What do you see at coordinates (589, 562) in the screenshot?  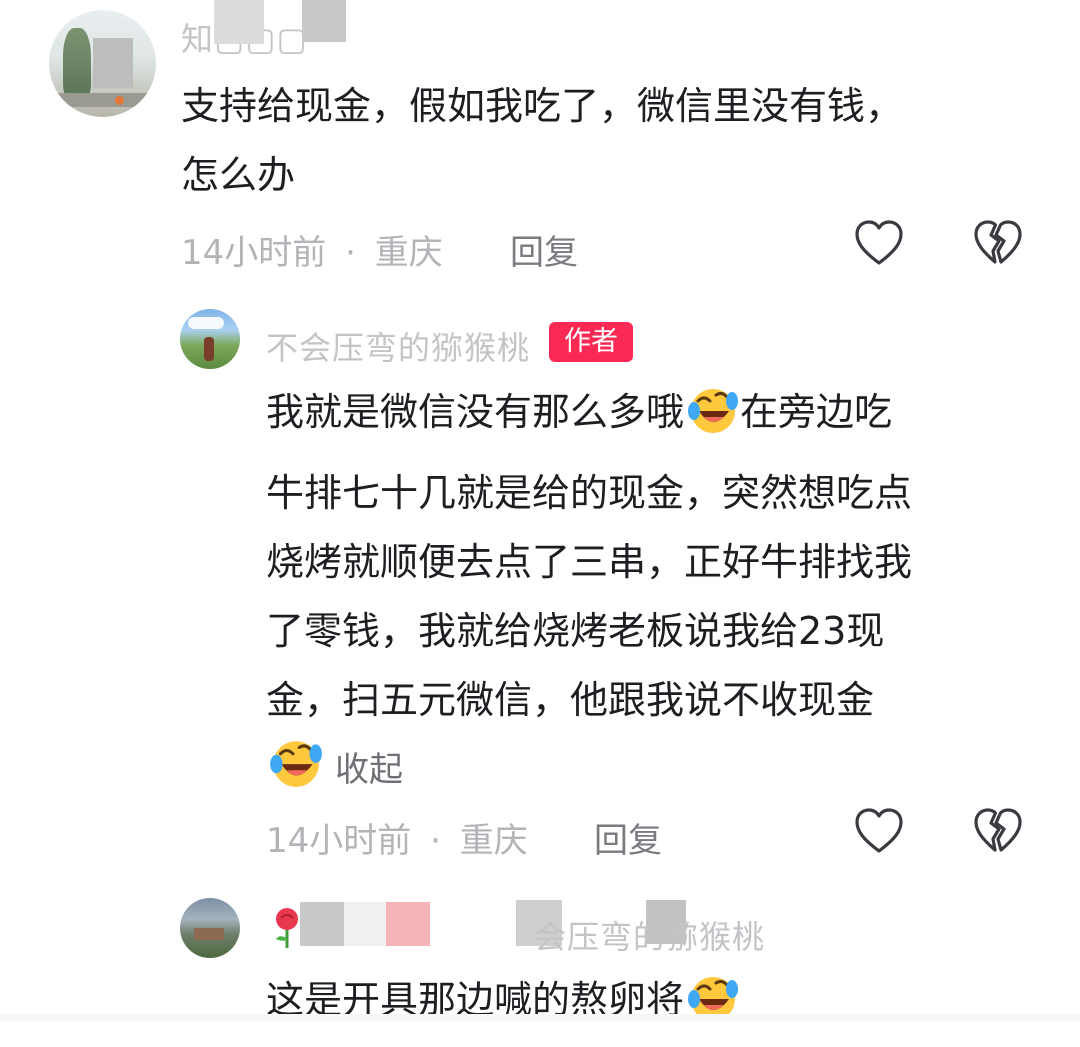 I see `comment-text-line: 烧烤就顺便去点了三串，正好牛排找我` at bounding box center [589, 562].